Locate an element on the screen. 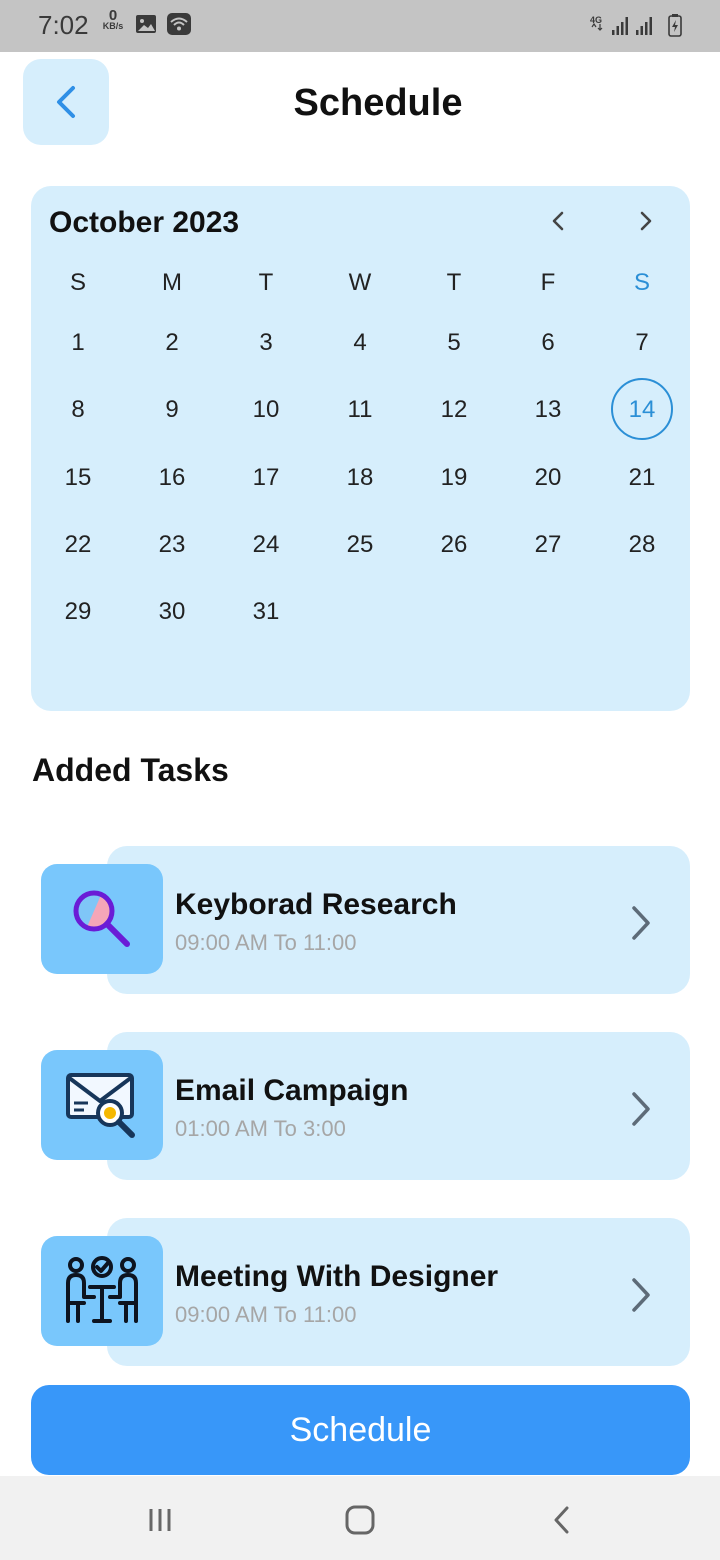 This screenshot has width=720, height=1560. navigation-bar is located at coordinates (360, 1518).